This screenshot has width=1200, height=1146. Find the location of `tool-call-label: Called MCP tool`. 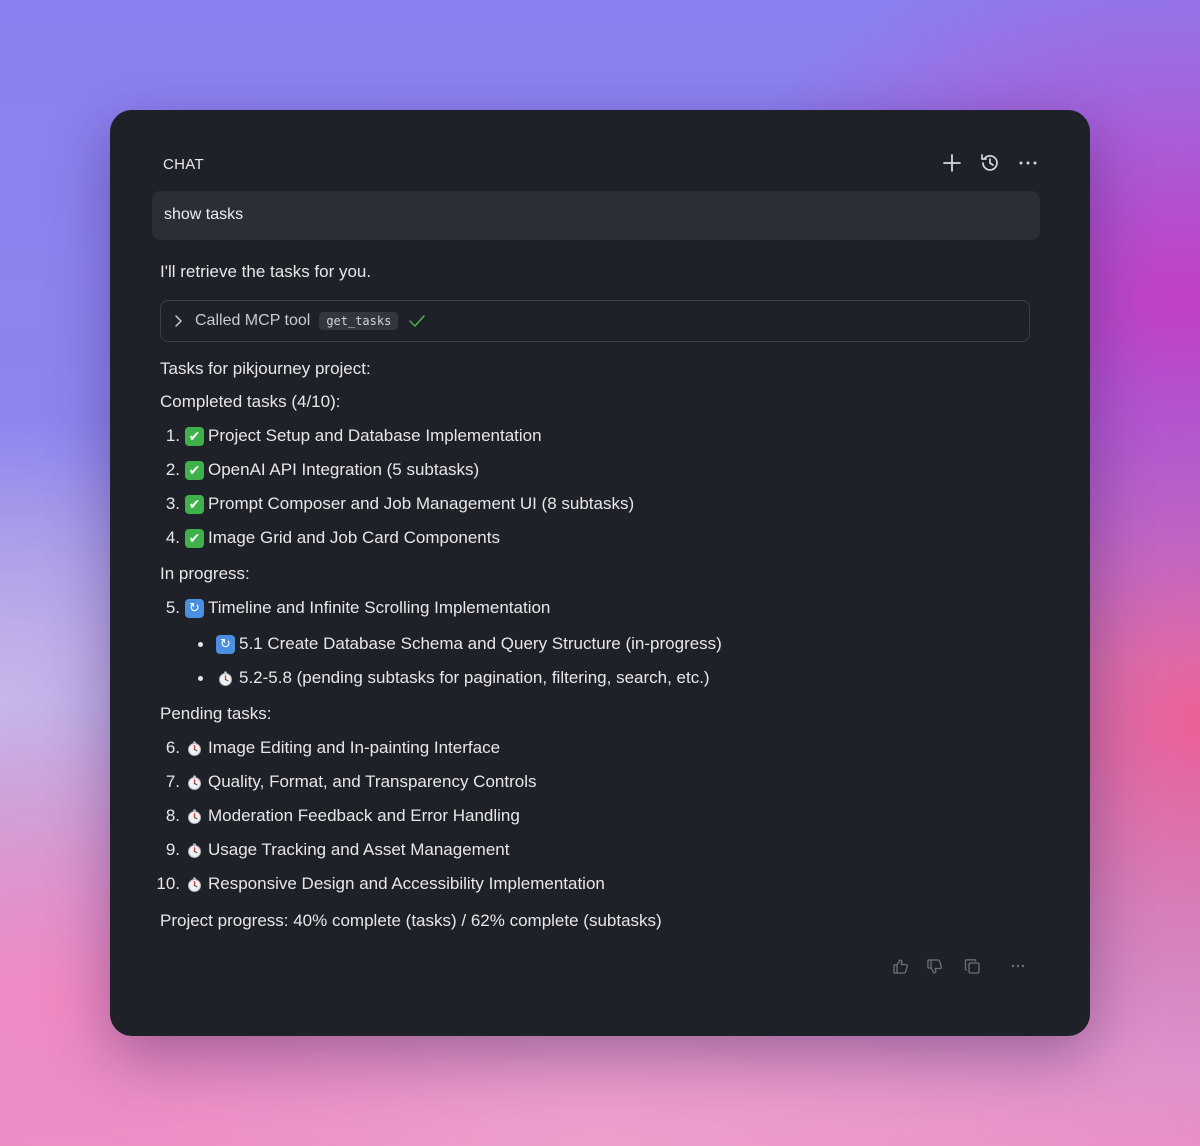

tool-call-label: Called MCP tool is located at coordinates (253, 320).